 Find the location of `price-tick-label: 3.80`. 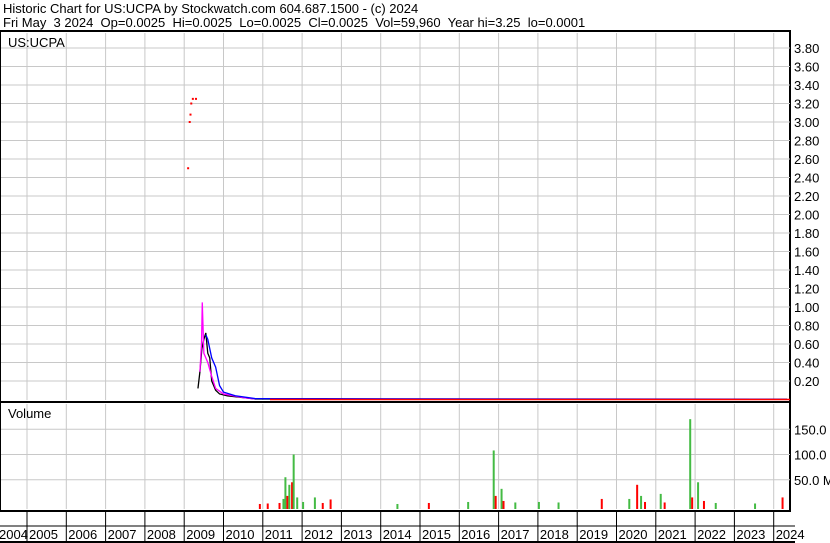

price-tick-label: 3.80 is located at coordinates (806, 48).